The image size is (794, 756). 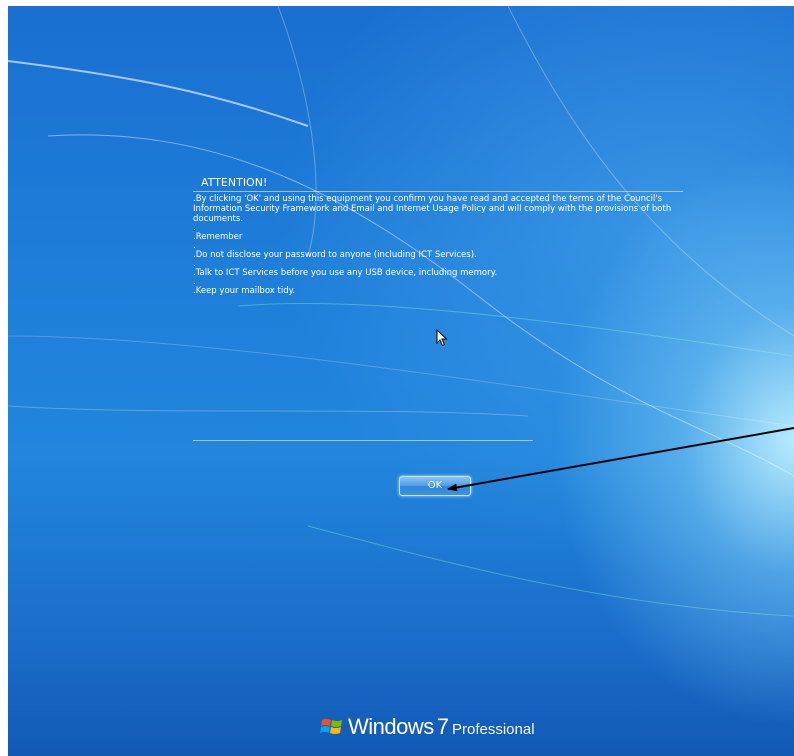 What do you see at coordinates (493, 729) in the screenshot?
I see `brand-edition-text: Professional` at bounding box center [493, 729].